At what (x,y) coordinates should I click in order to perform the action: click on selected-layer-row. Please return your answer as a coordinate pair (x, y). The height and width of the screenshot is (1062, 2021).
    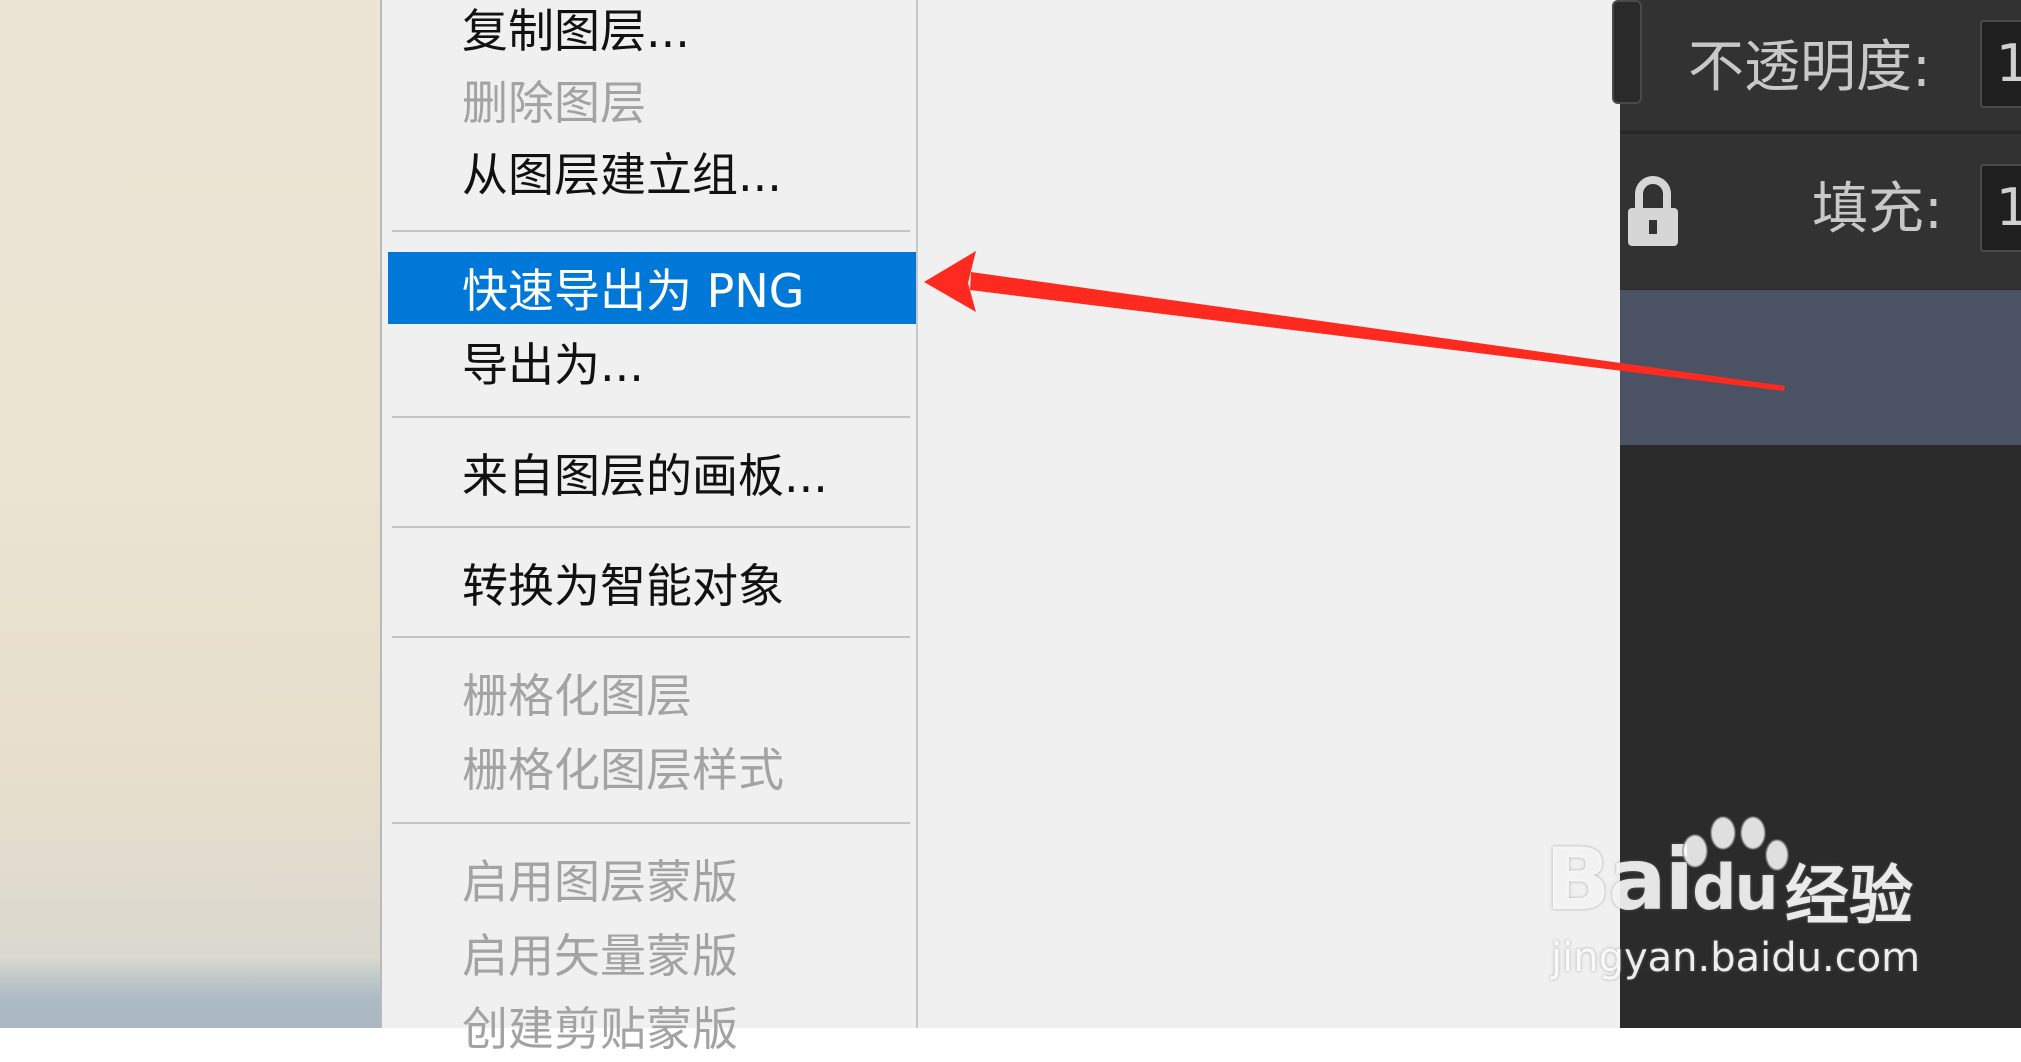
    Looking at the image, I should click on (1820, 367).